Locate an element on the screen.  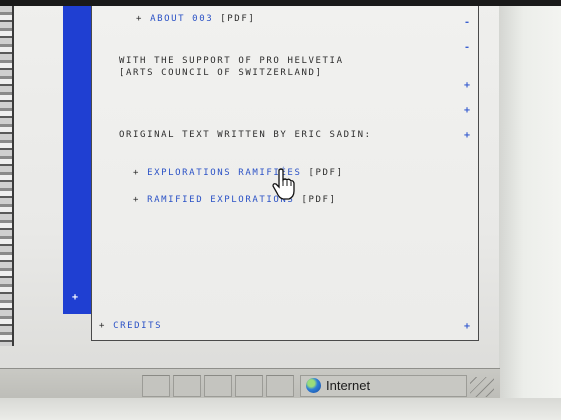
left-artwork-strip is located at coordinates (6, 176).